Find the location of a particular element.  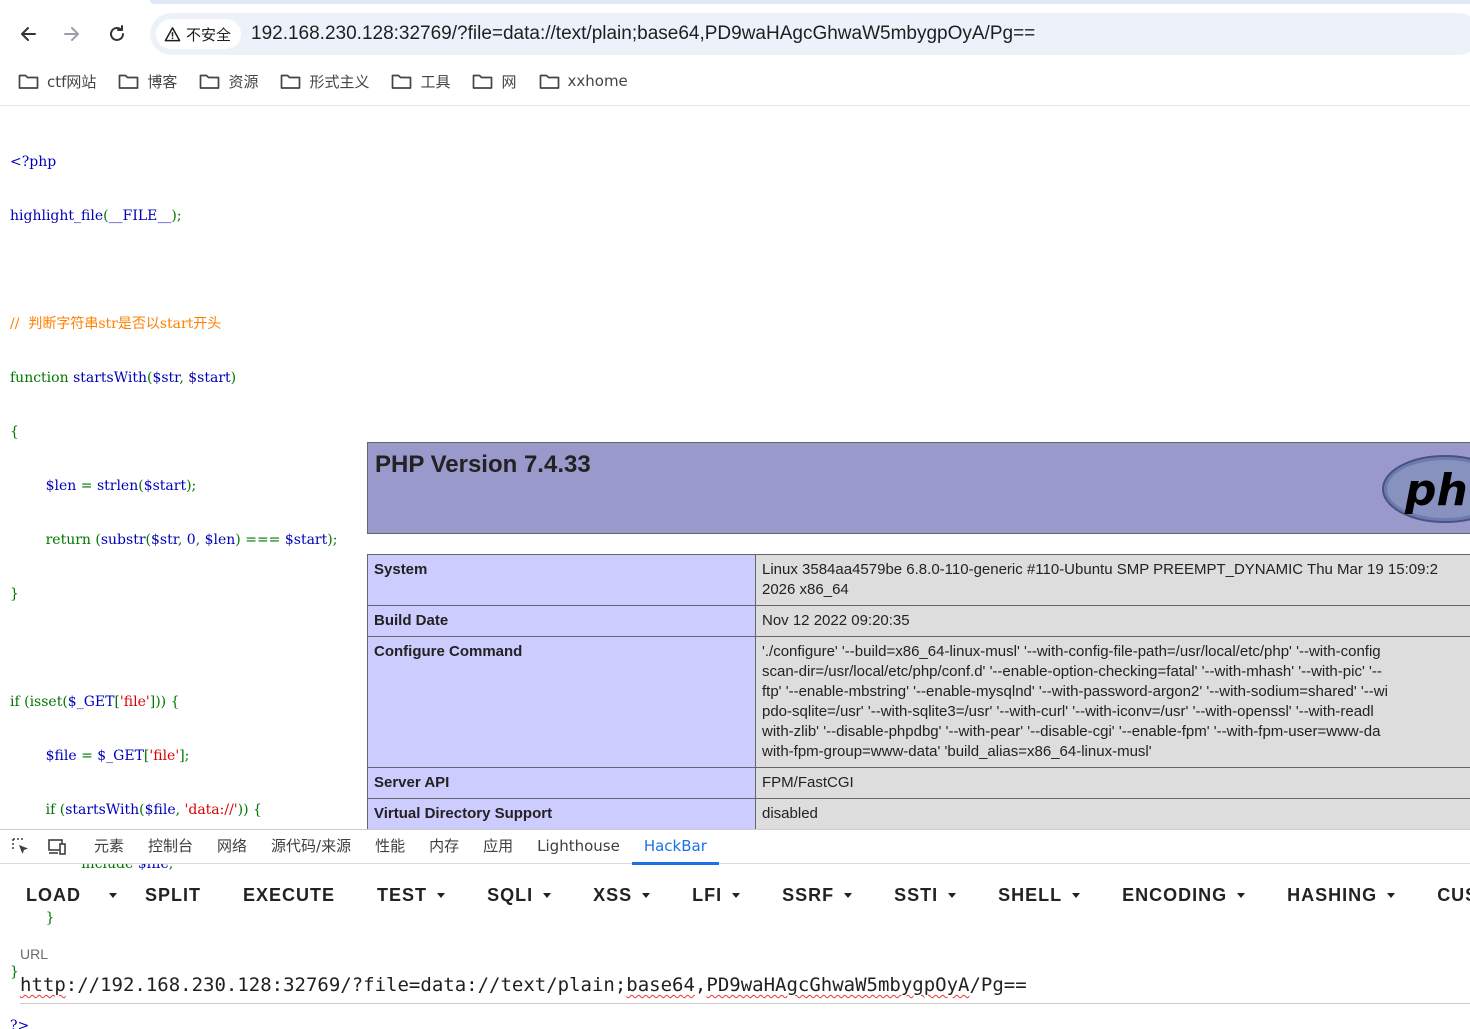

execute-button: EXECUTE is located at coordinates (289, 895).